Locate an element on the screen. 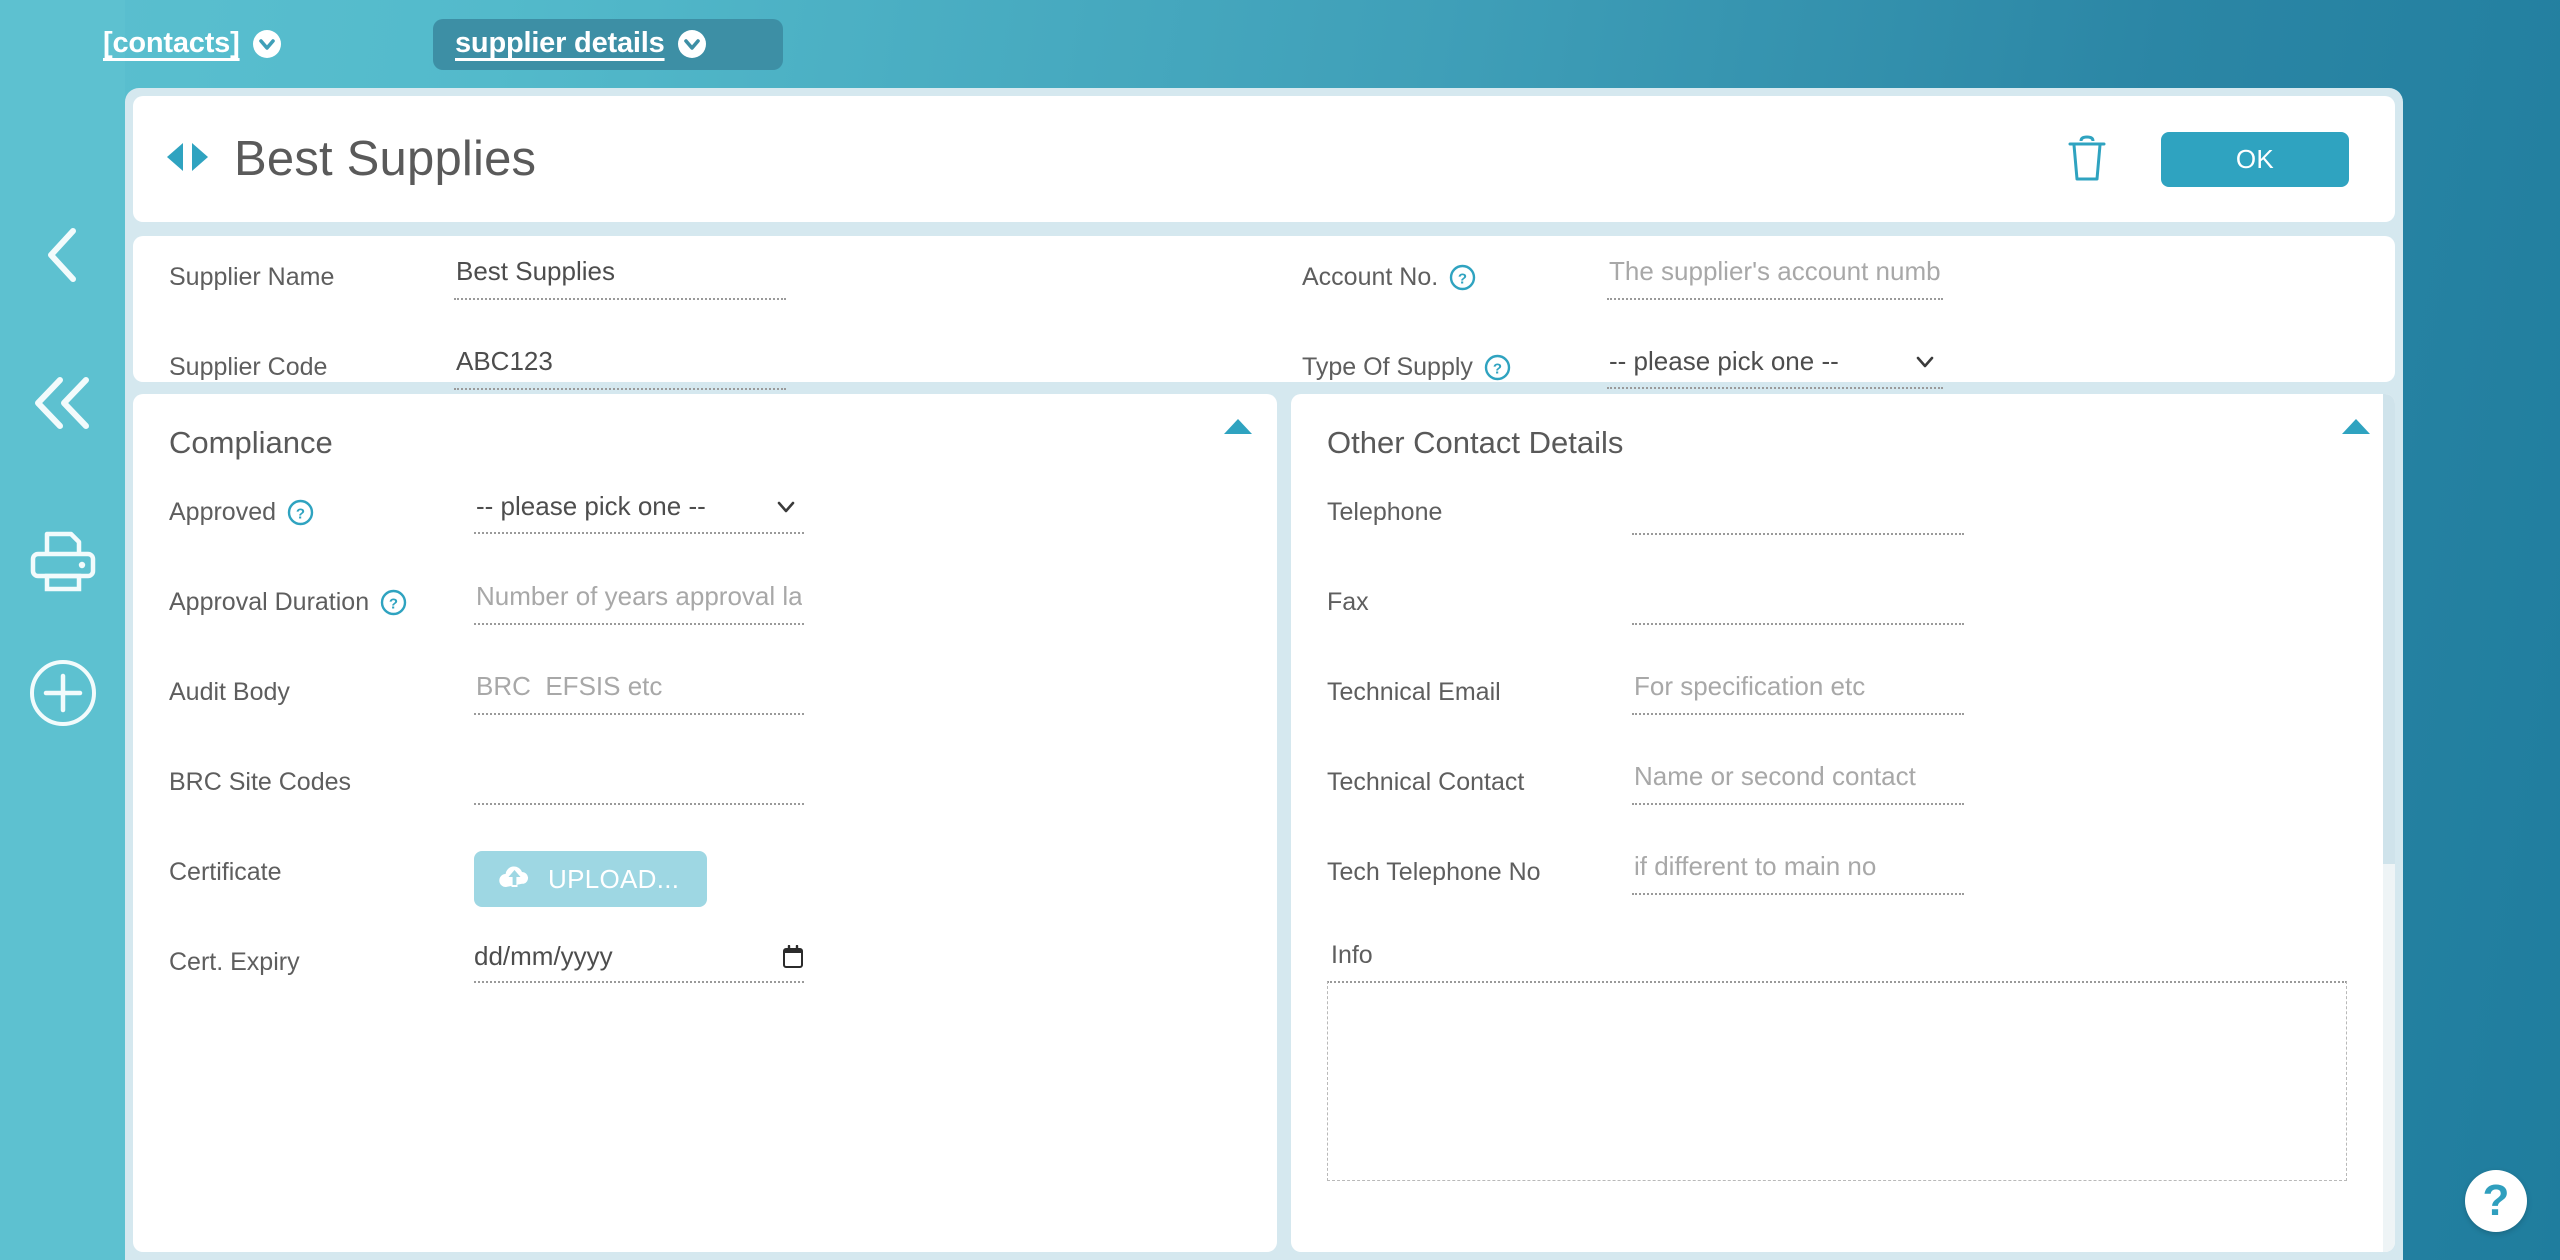 This screenshot has width=2560, height=1260. supplier-name-control is located at coordinates (620, 278).